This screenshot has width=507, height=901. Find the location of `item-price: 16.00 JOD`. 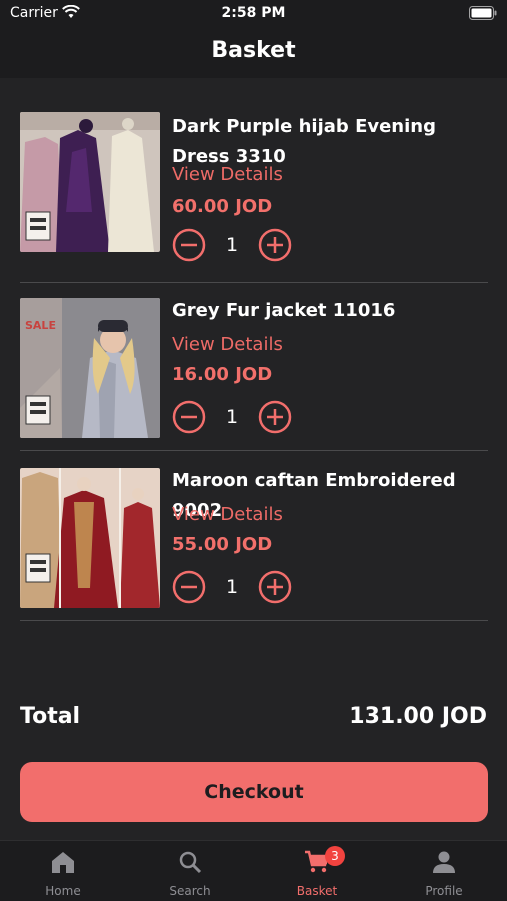

item-price: 16.00 JOD is located at coordinates (222, 374).